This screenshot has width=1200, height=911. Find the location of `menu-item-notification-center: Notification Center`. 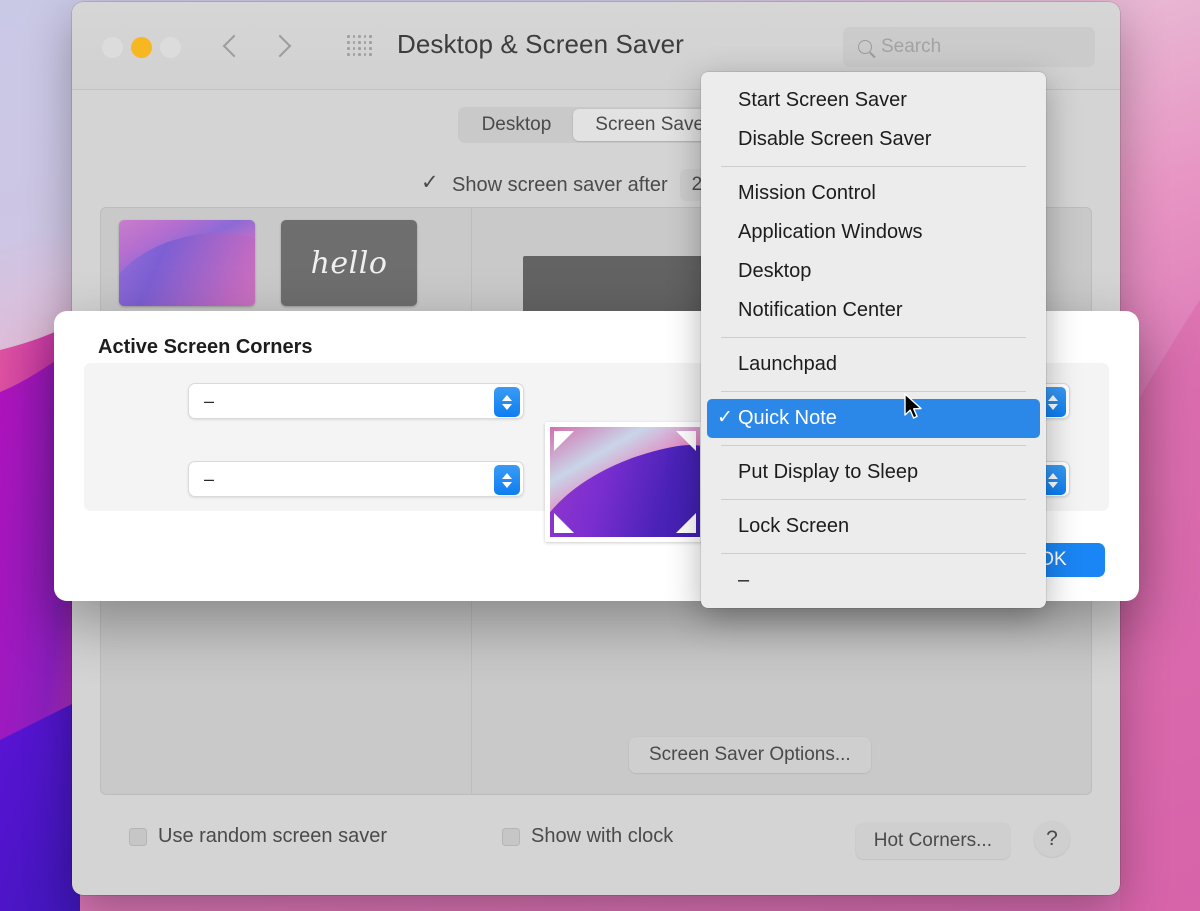

menu-item-notification-center: Notification Center is located at coordinates (873, 310).